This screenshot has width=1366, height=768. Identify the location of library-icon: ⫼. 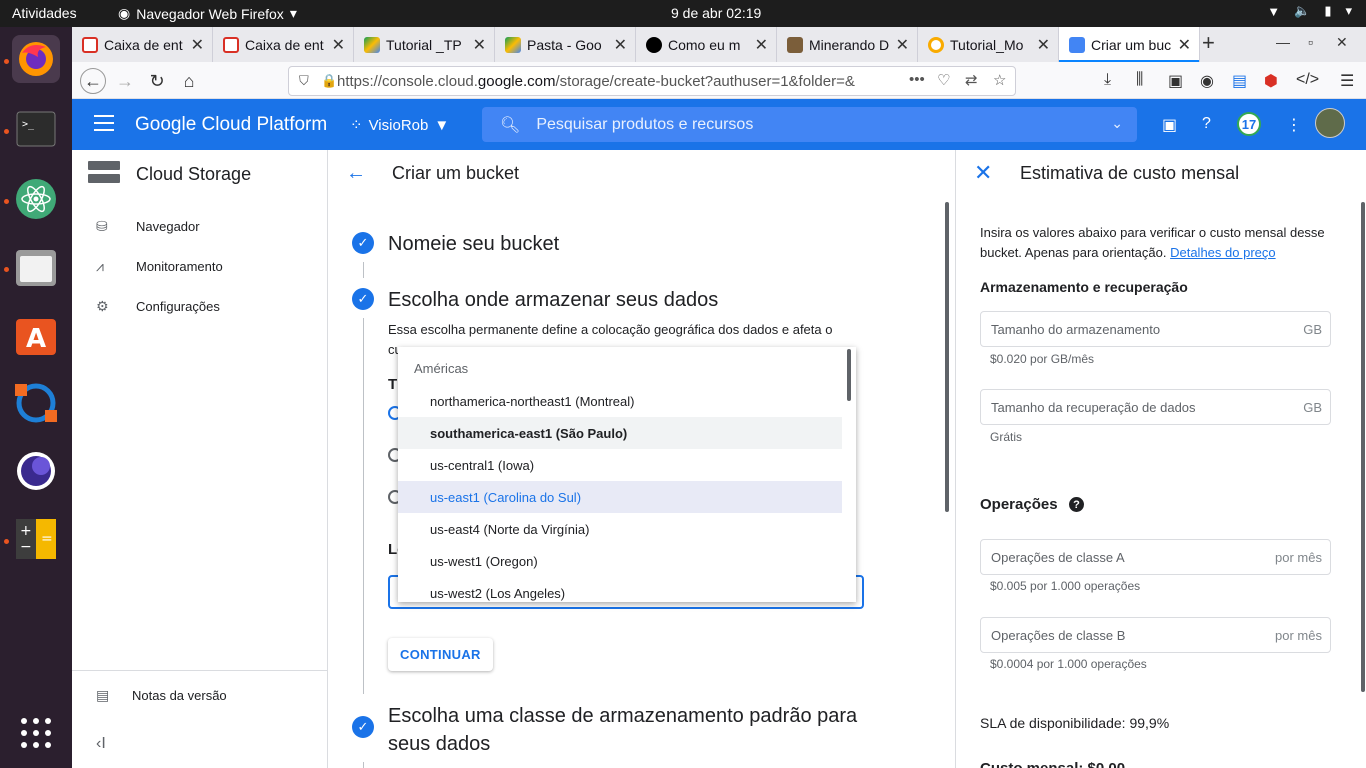
(1139, 80).